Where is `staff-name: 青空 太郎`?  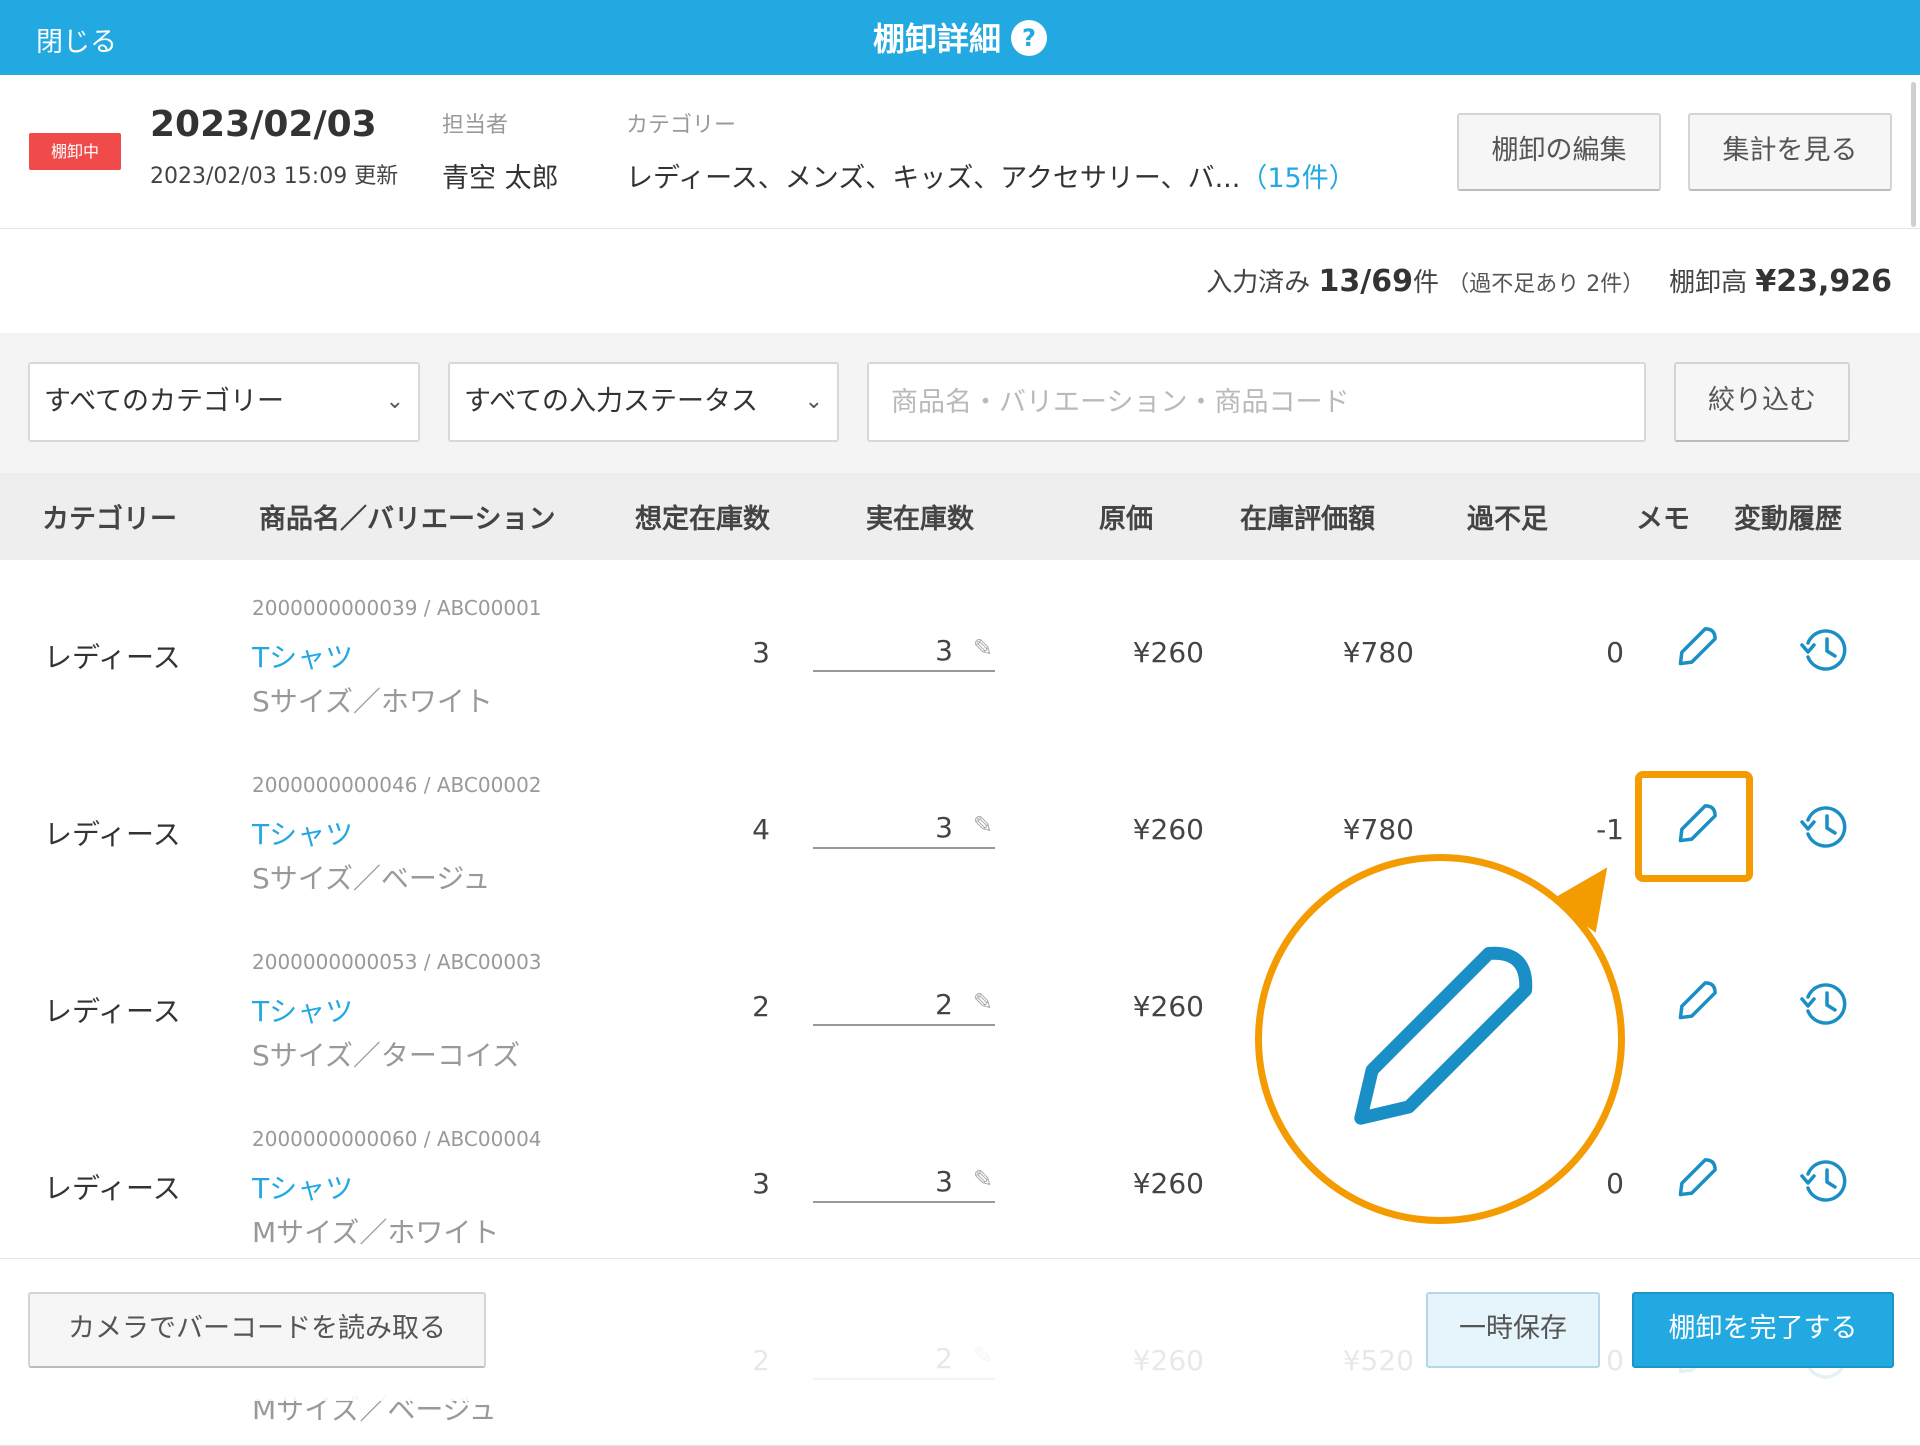
staff-name: 青空 太郎 is located at coordinates (500, 178).